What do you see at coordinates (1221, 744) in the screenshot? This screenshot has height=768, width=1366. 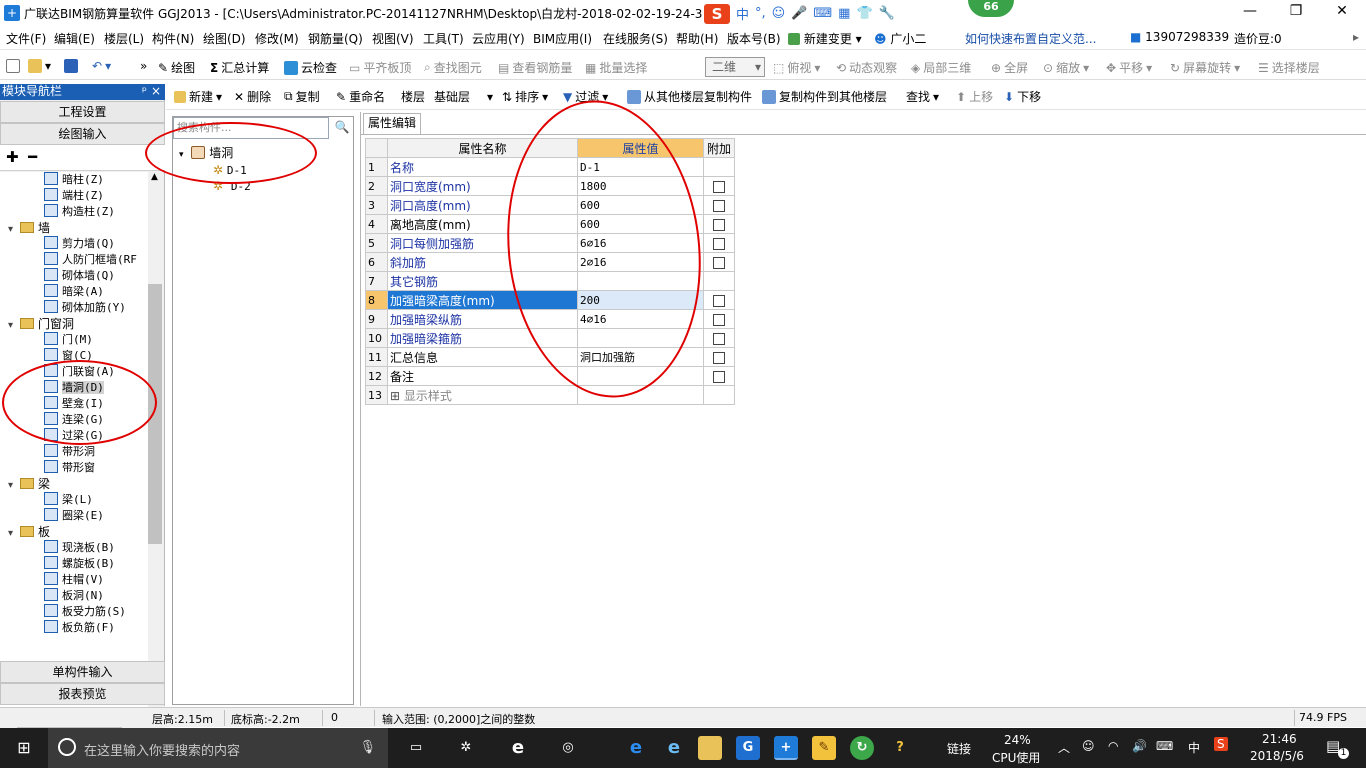 I see `sogou-tray-icon: S` at bounding box center [1221, 744].